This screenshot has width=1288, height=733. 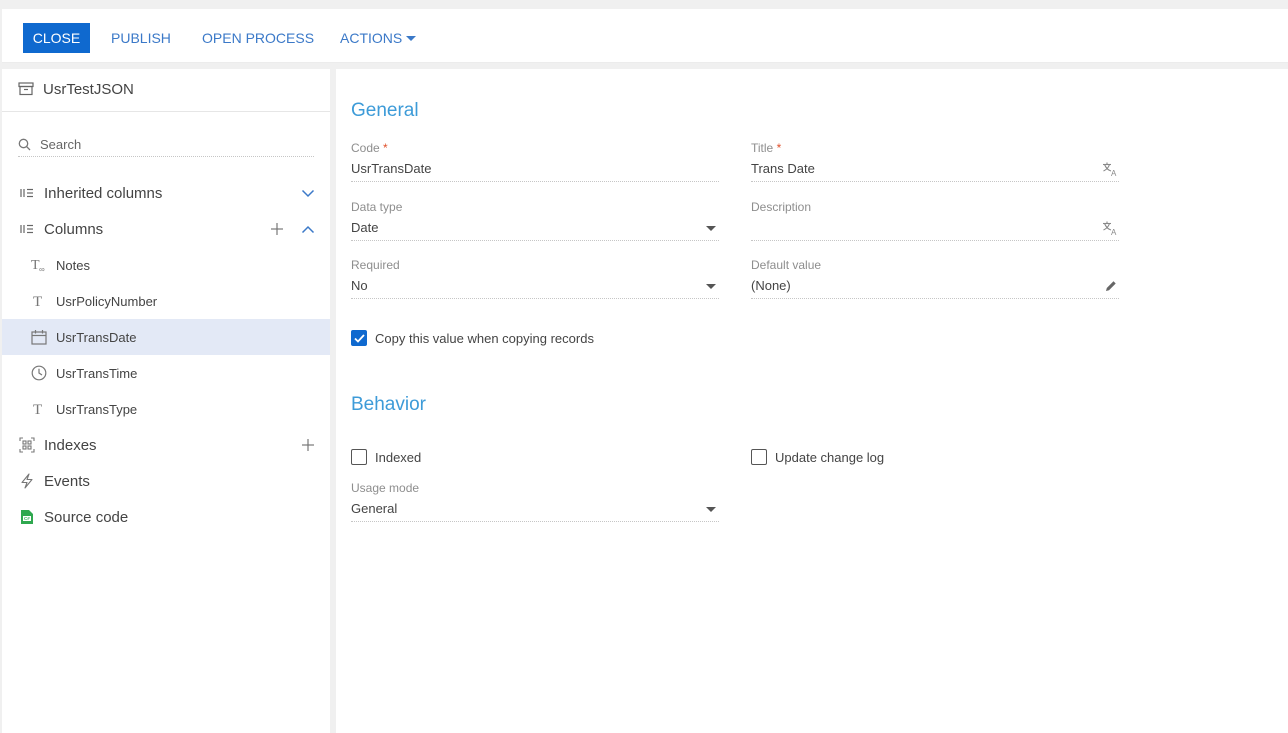 I want to click on chevron-down-icon, so click(x=308, y=193).